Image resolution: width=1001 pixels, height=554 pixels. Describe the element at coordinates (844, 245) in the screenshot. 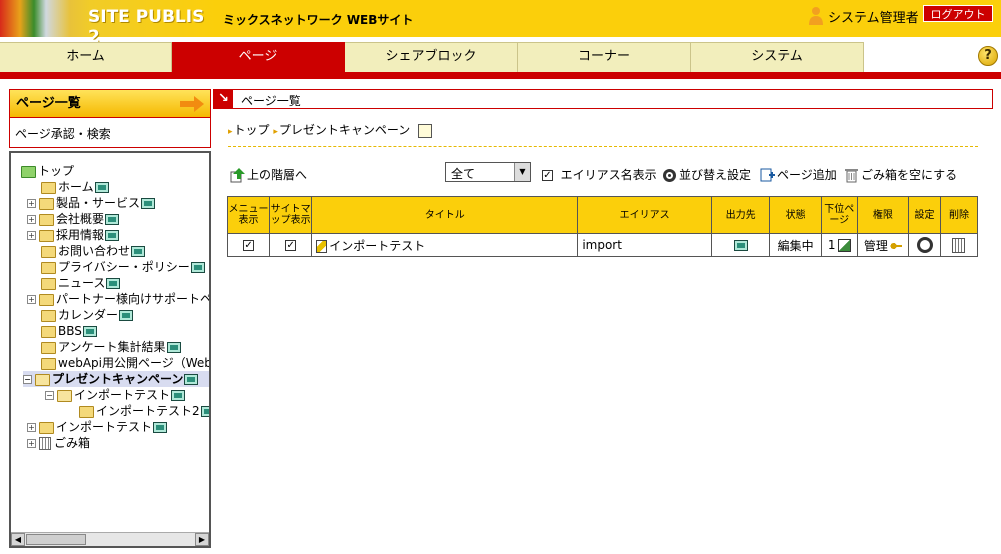

I see `subpage-icon` at that location.